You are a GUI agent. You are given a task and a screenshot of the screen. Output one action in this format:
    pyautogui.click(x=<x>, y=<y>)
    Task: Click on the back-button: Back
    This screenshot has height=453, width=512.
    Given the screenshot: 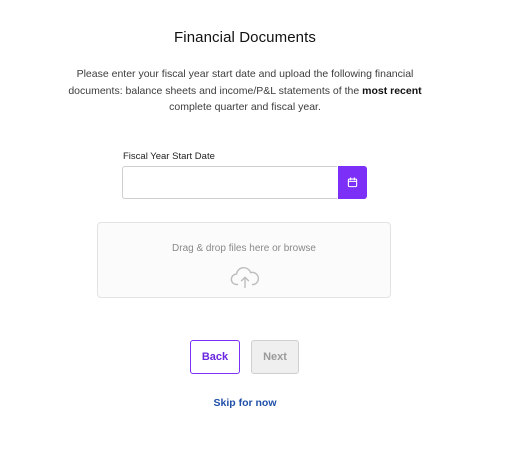 What is the action you would take?
    pyautogui.click(x=215, y=357)
    